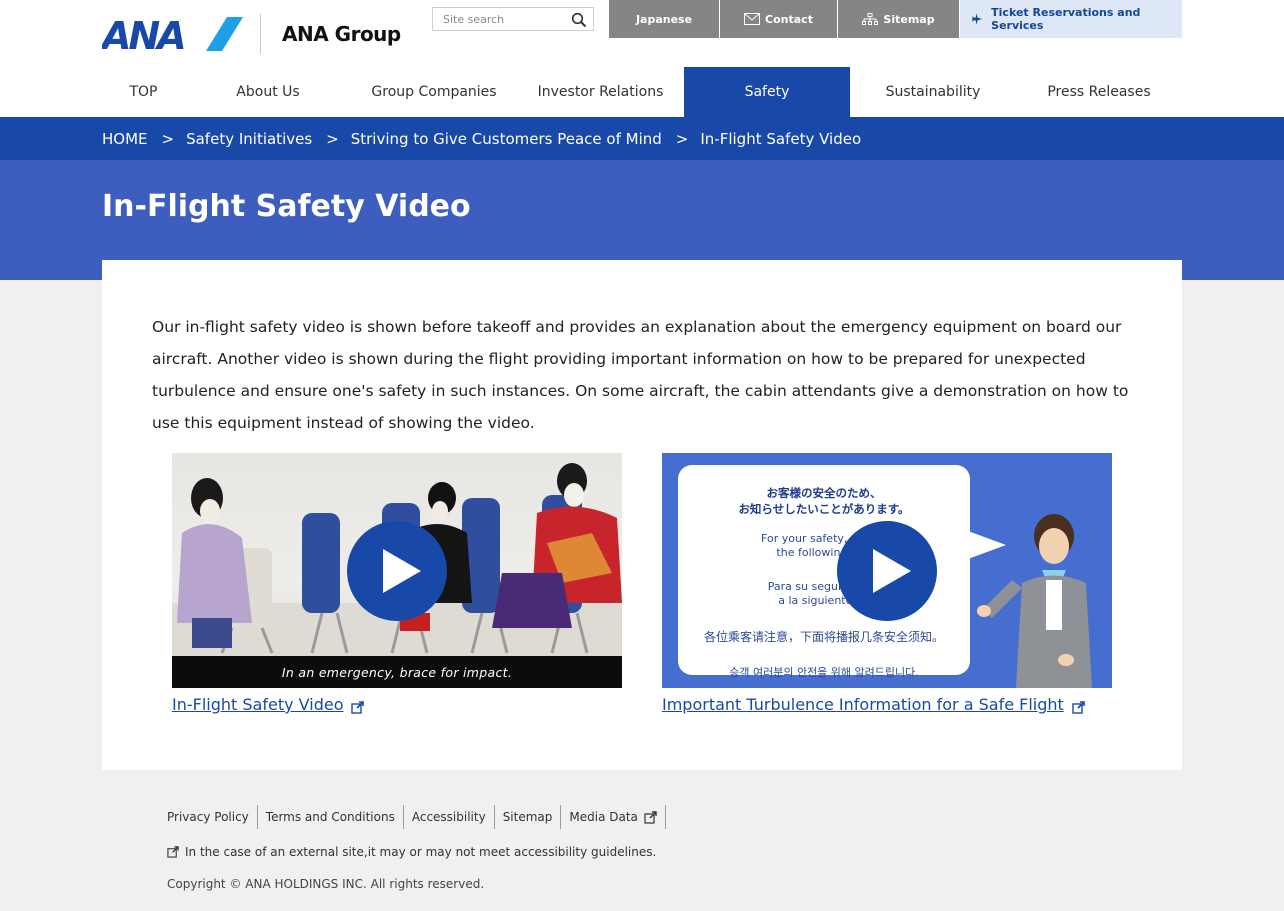  I want to click on ticket-label: Ticket Reservations and Services, so click(1066, 19).